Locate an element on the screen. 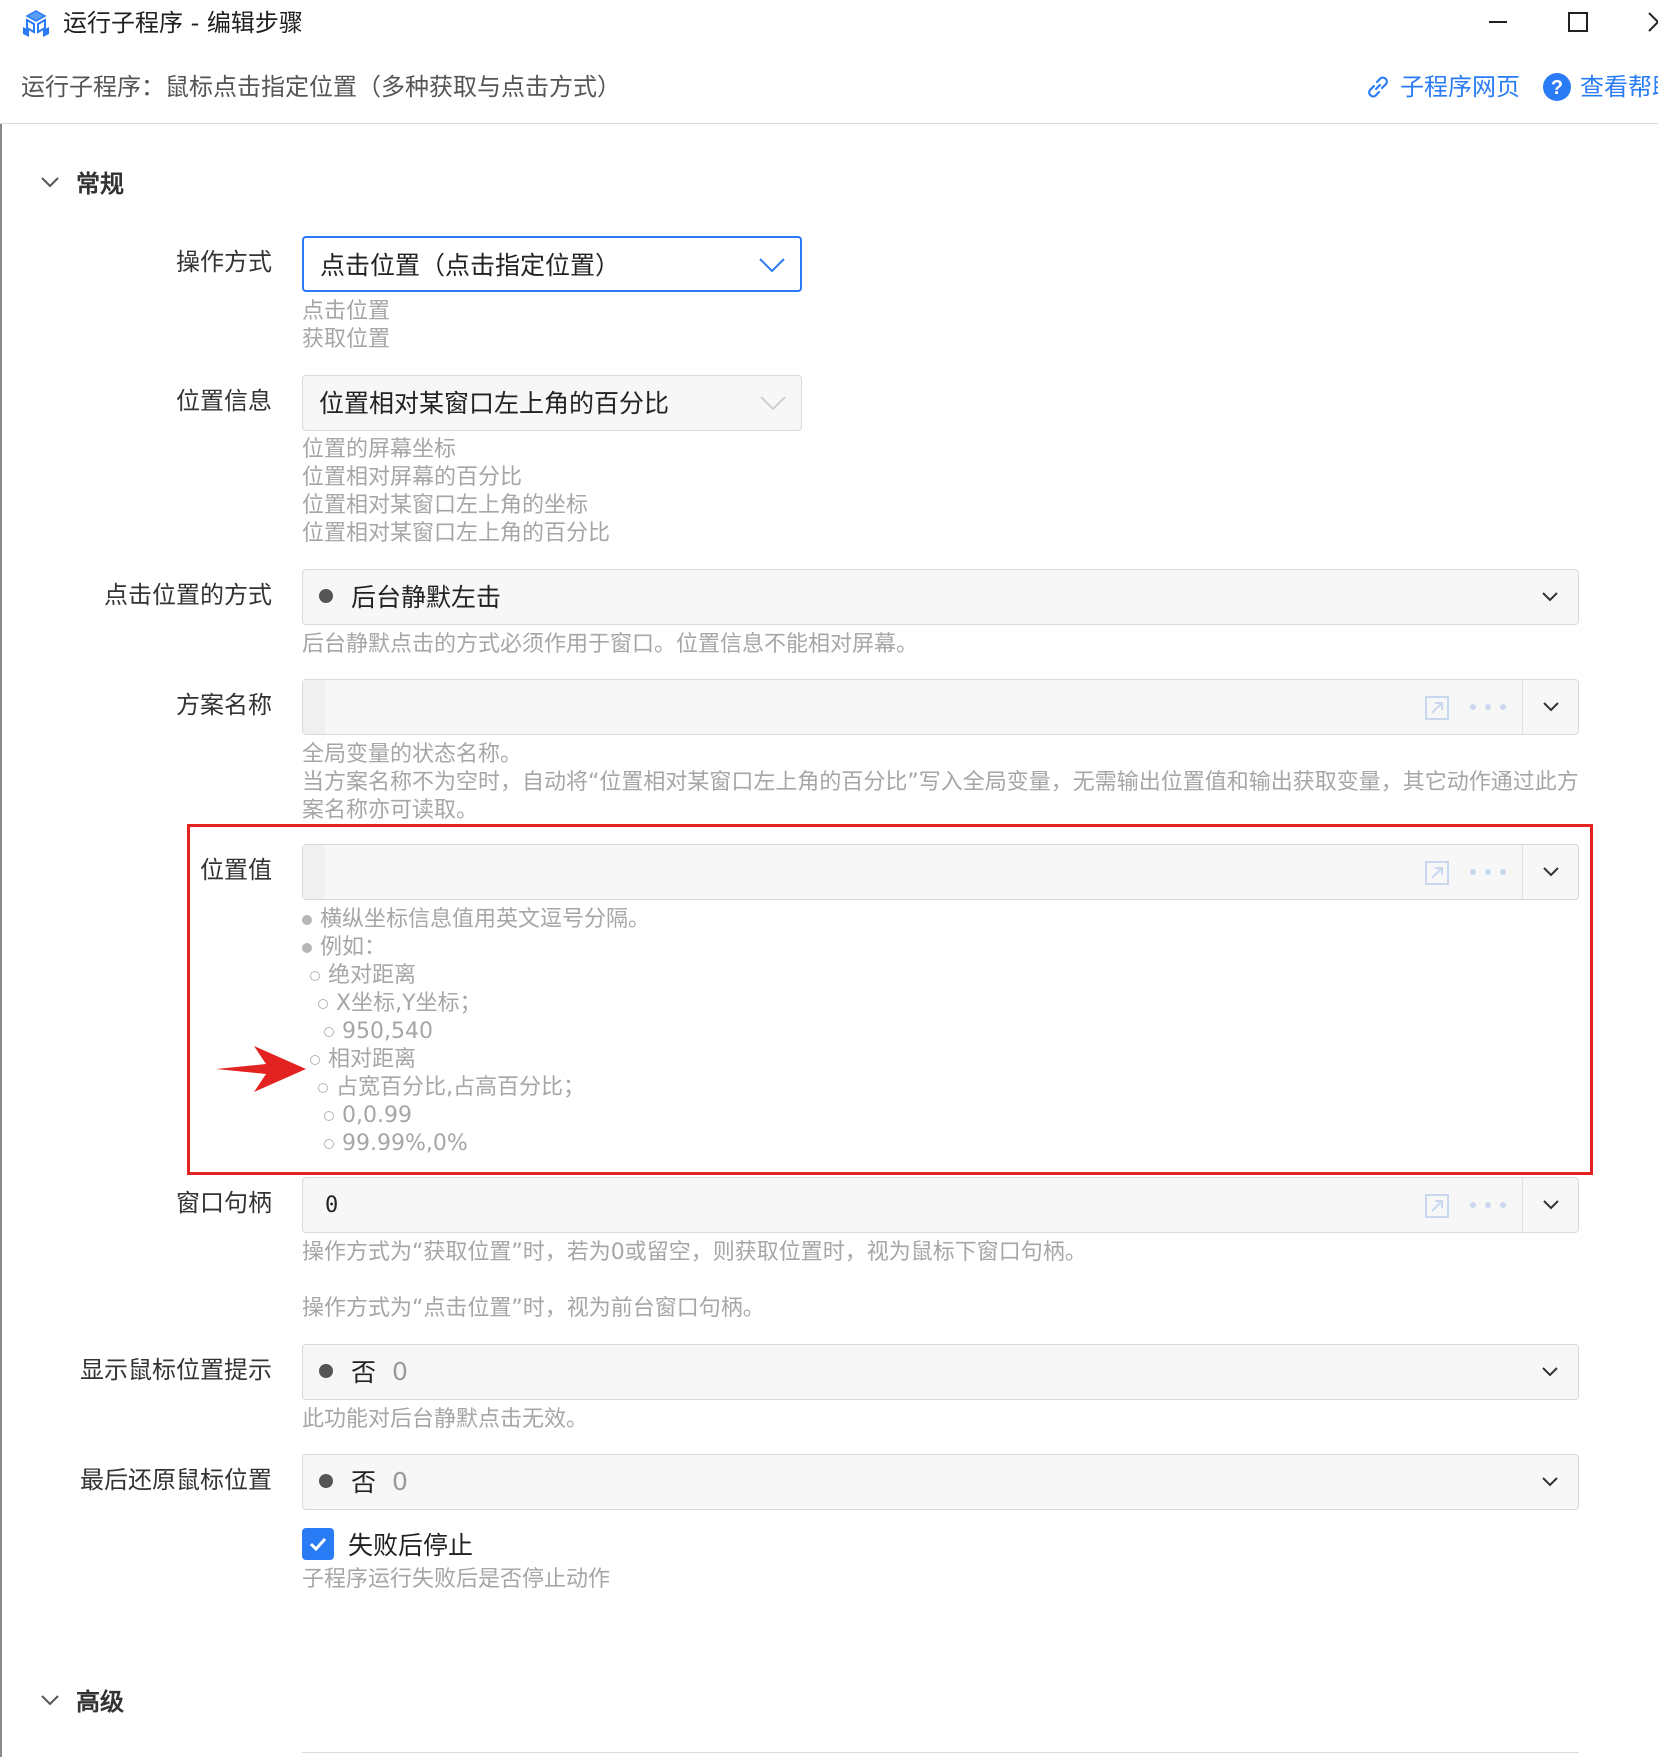  click-method-label: 点击位置的方式 is located at coordinates (188, 595).